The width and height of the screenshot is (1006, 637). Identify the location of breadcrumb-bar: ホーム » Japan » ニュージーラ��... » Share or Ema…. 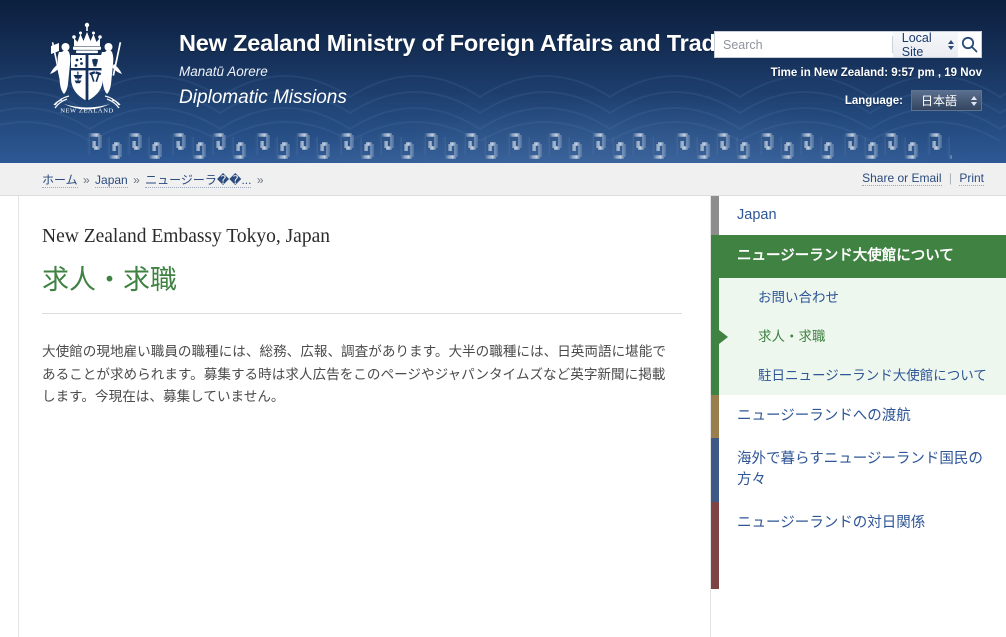
(503, 179).